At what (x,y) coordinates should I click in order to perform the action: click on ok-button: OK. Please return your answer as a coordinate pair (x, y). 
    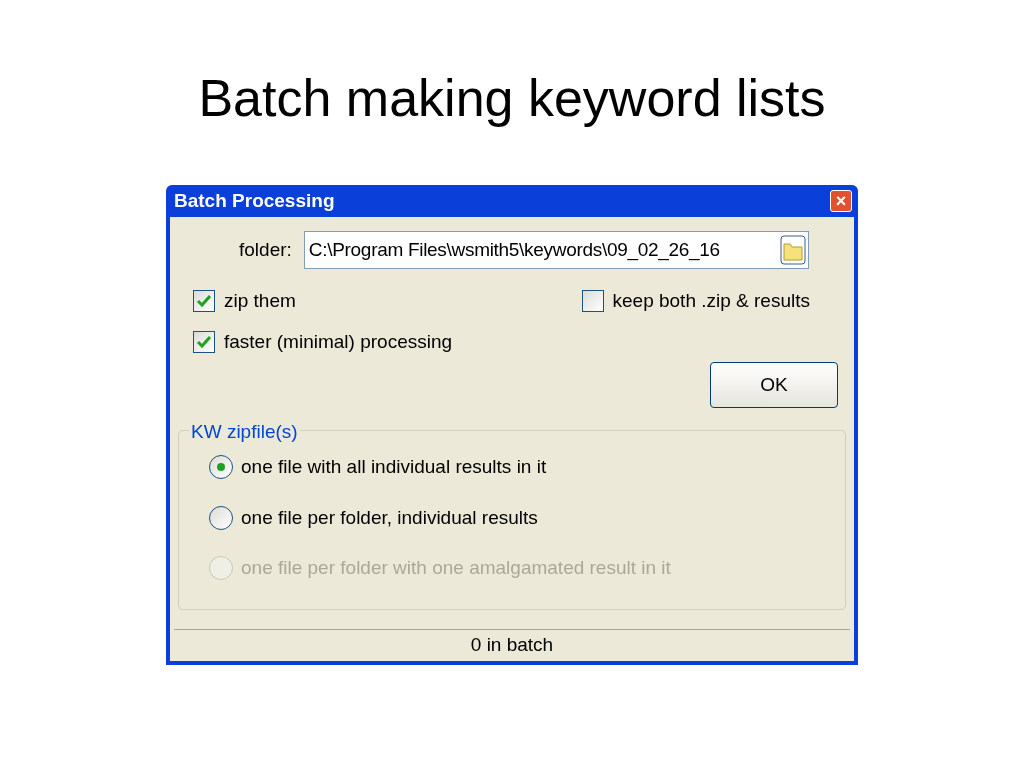
    Looking at the image, I should click on (774, 385).